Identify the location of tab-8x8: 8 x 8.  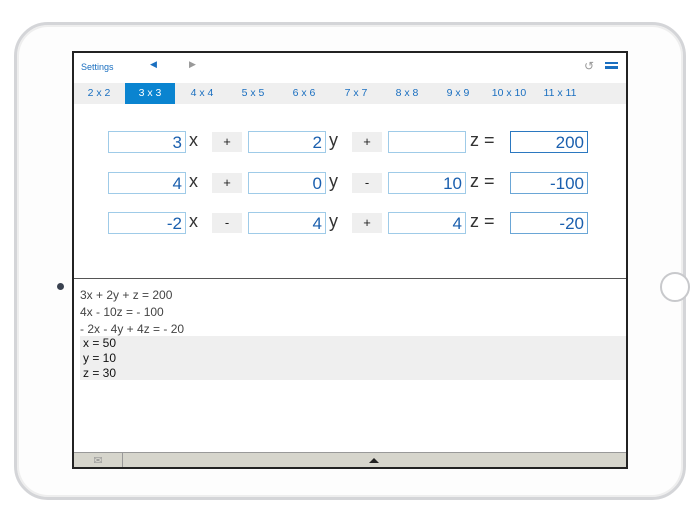
(407, 93).